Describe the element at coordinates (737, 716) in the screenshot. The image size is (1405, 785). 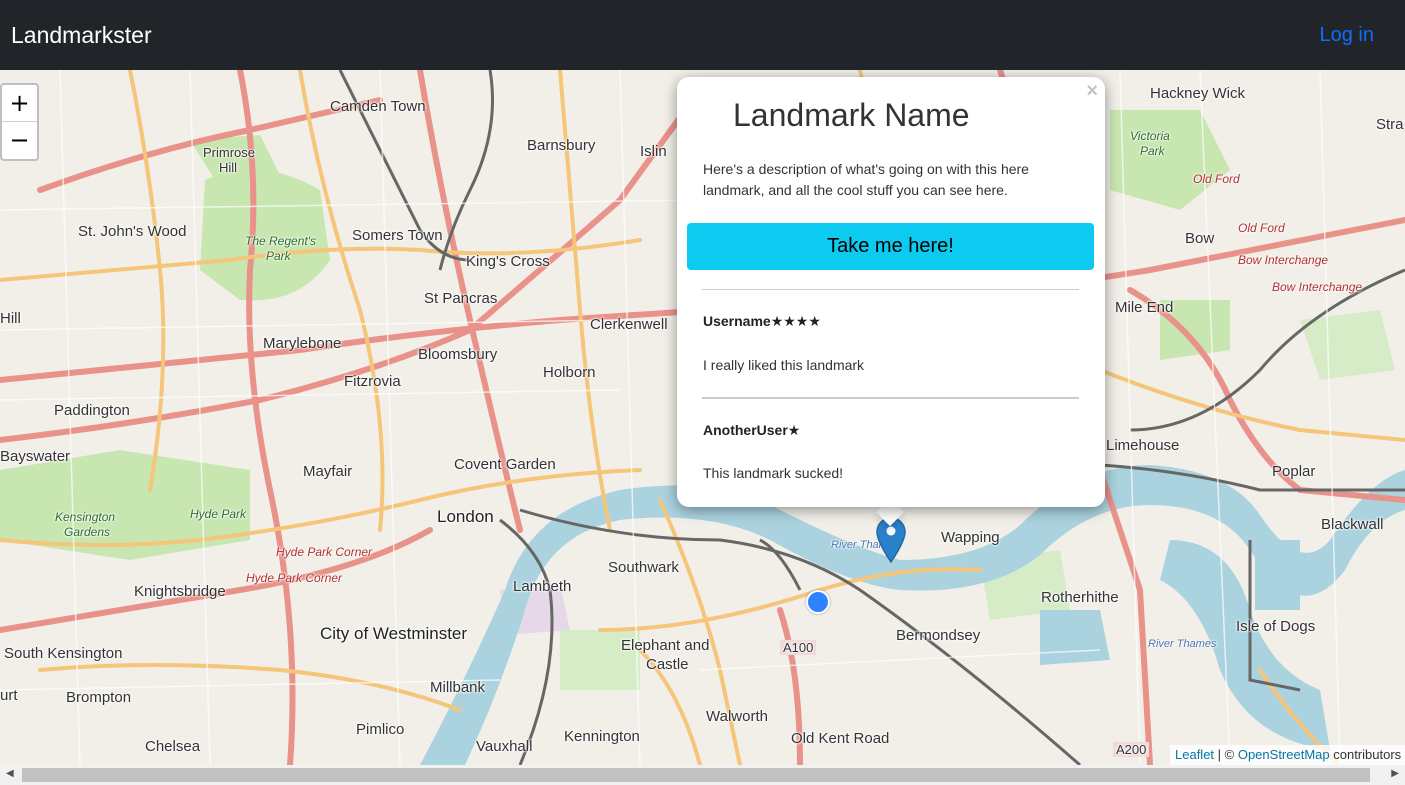
I see `map-label: Walworth` at that location.